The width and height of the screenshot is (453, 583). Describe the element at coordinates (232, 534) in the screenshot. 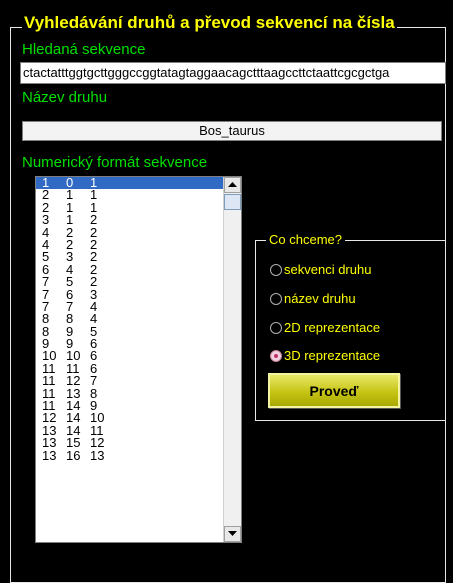

I see `scroll-down-icon` at that location.